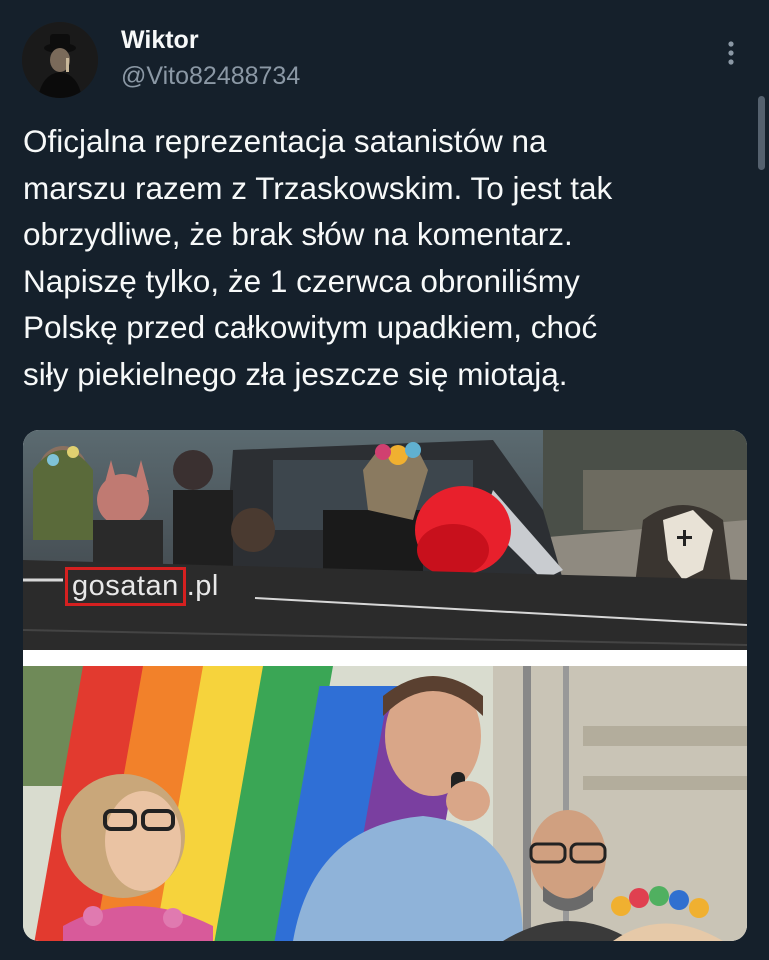 Image resolution: width=769 pixels, height=960 pixels. I want to click on banner-text: gosatan .pl, so click(142, 586).